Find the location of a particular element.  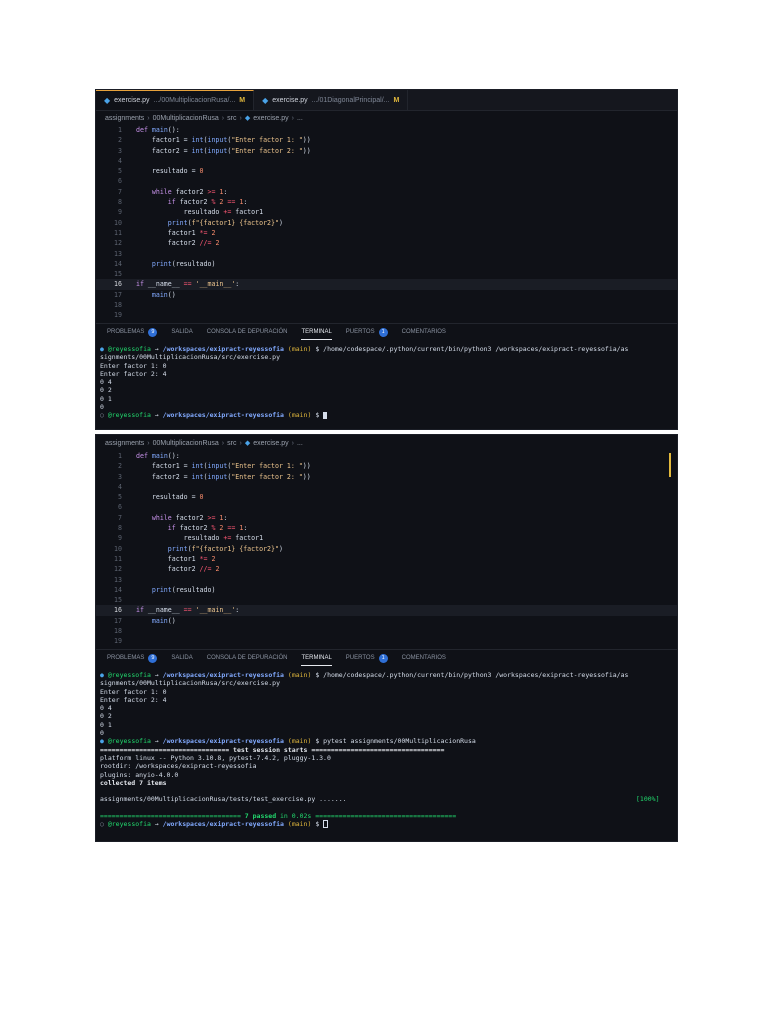

code-text: factor2 //= 2 is located at coordinates (178, 243).